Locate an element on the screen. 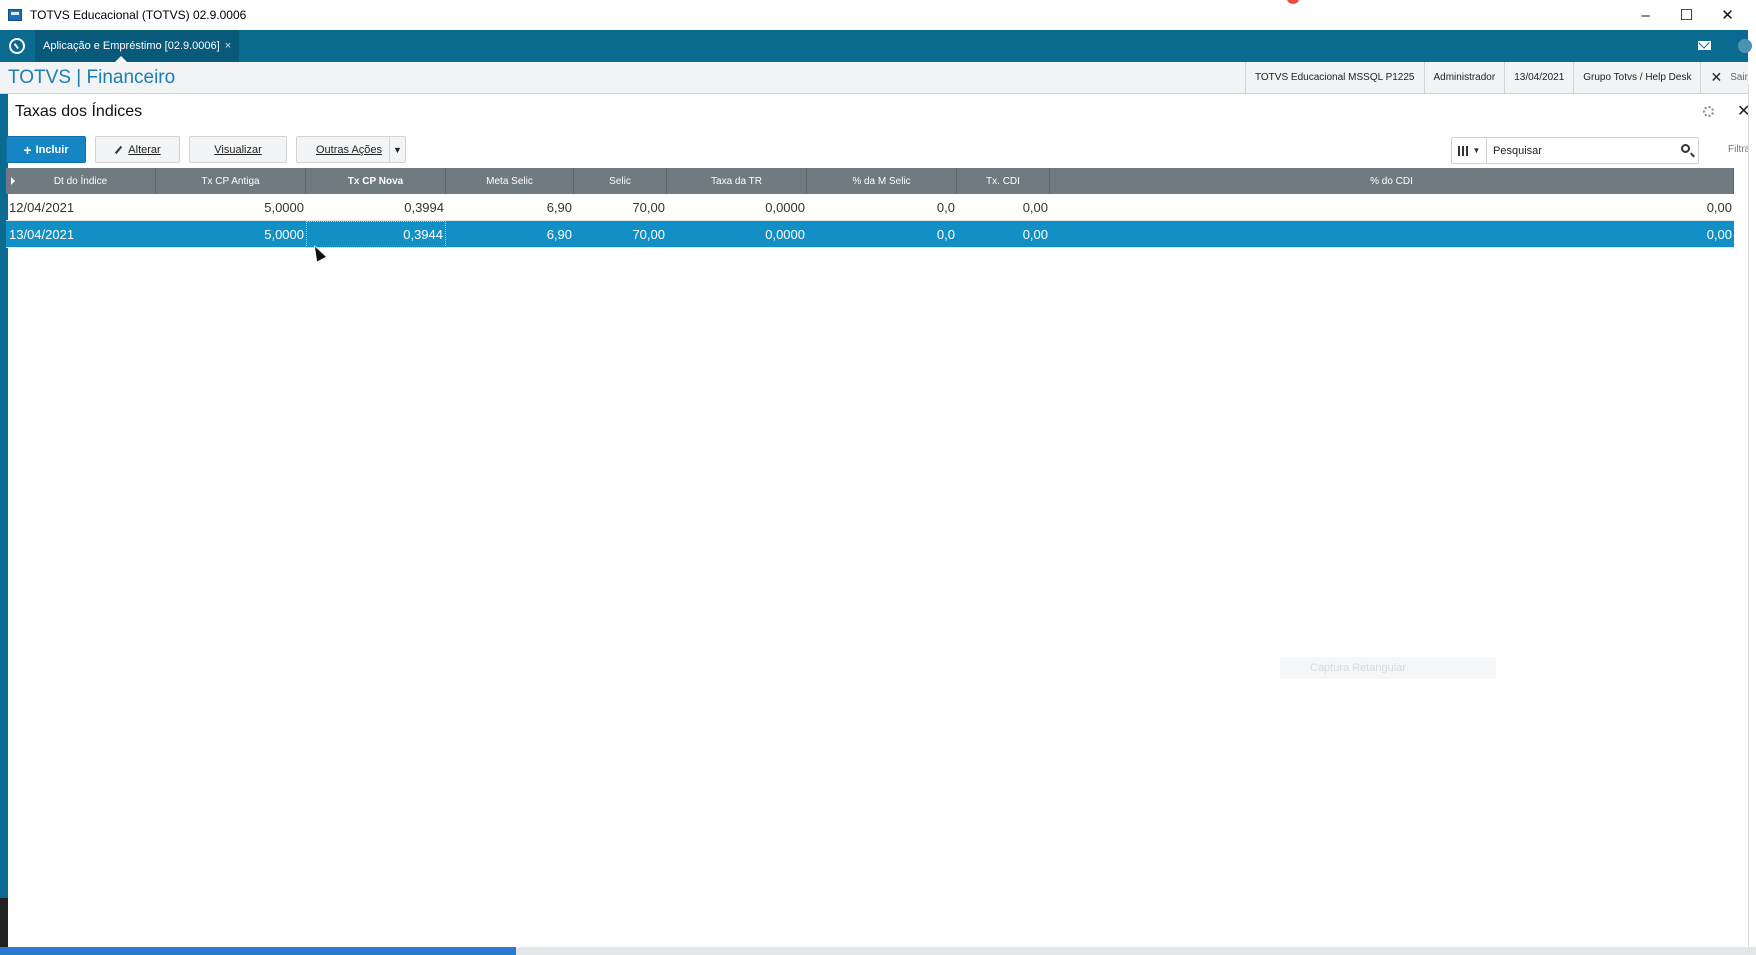 The height and width of the screenshot is (955, 1756). header-info-user: Administrador is located at coordinates (1464, 77).